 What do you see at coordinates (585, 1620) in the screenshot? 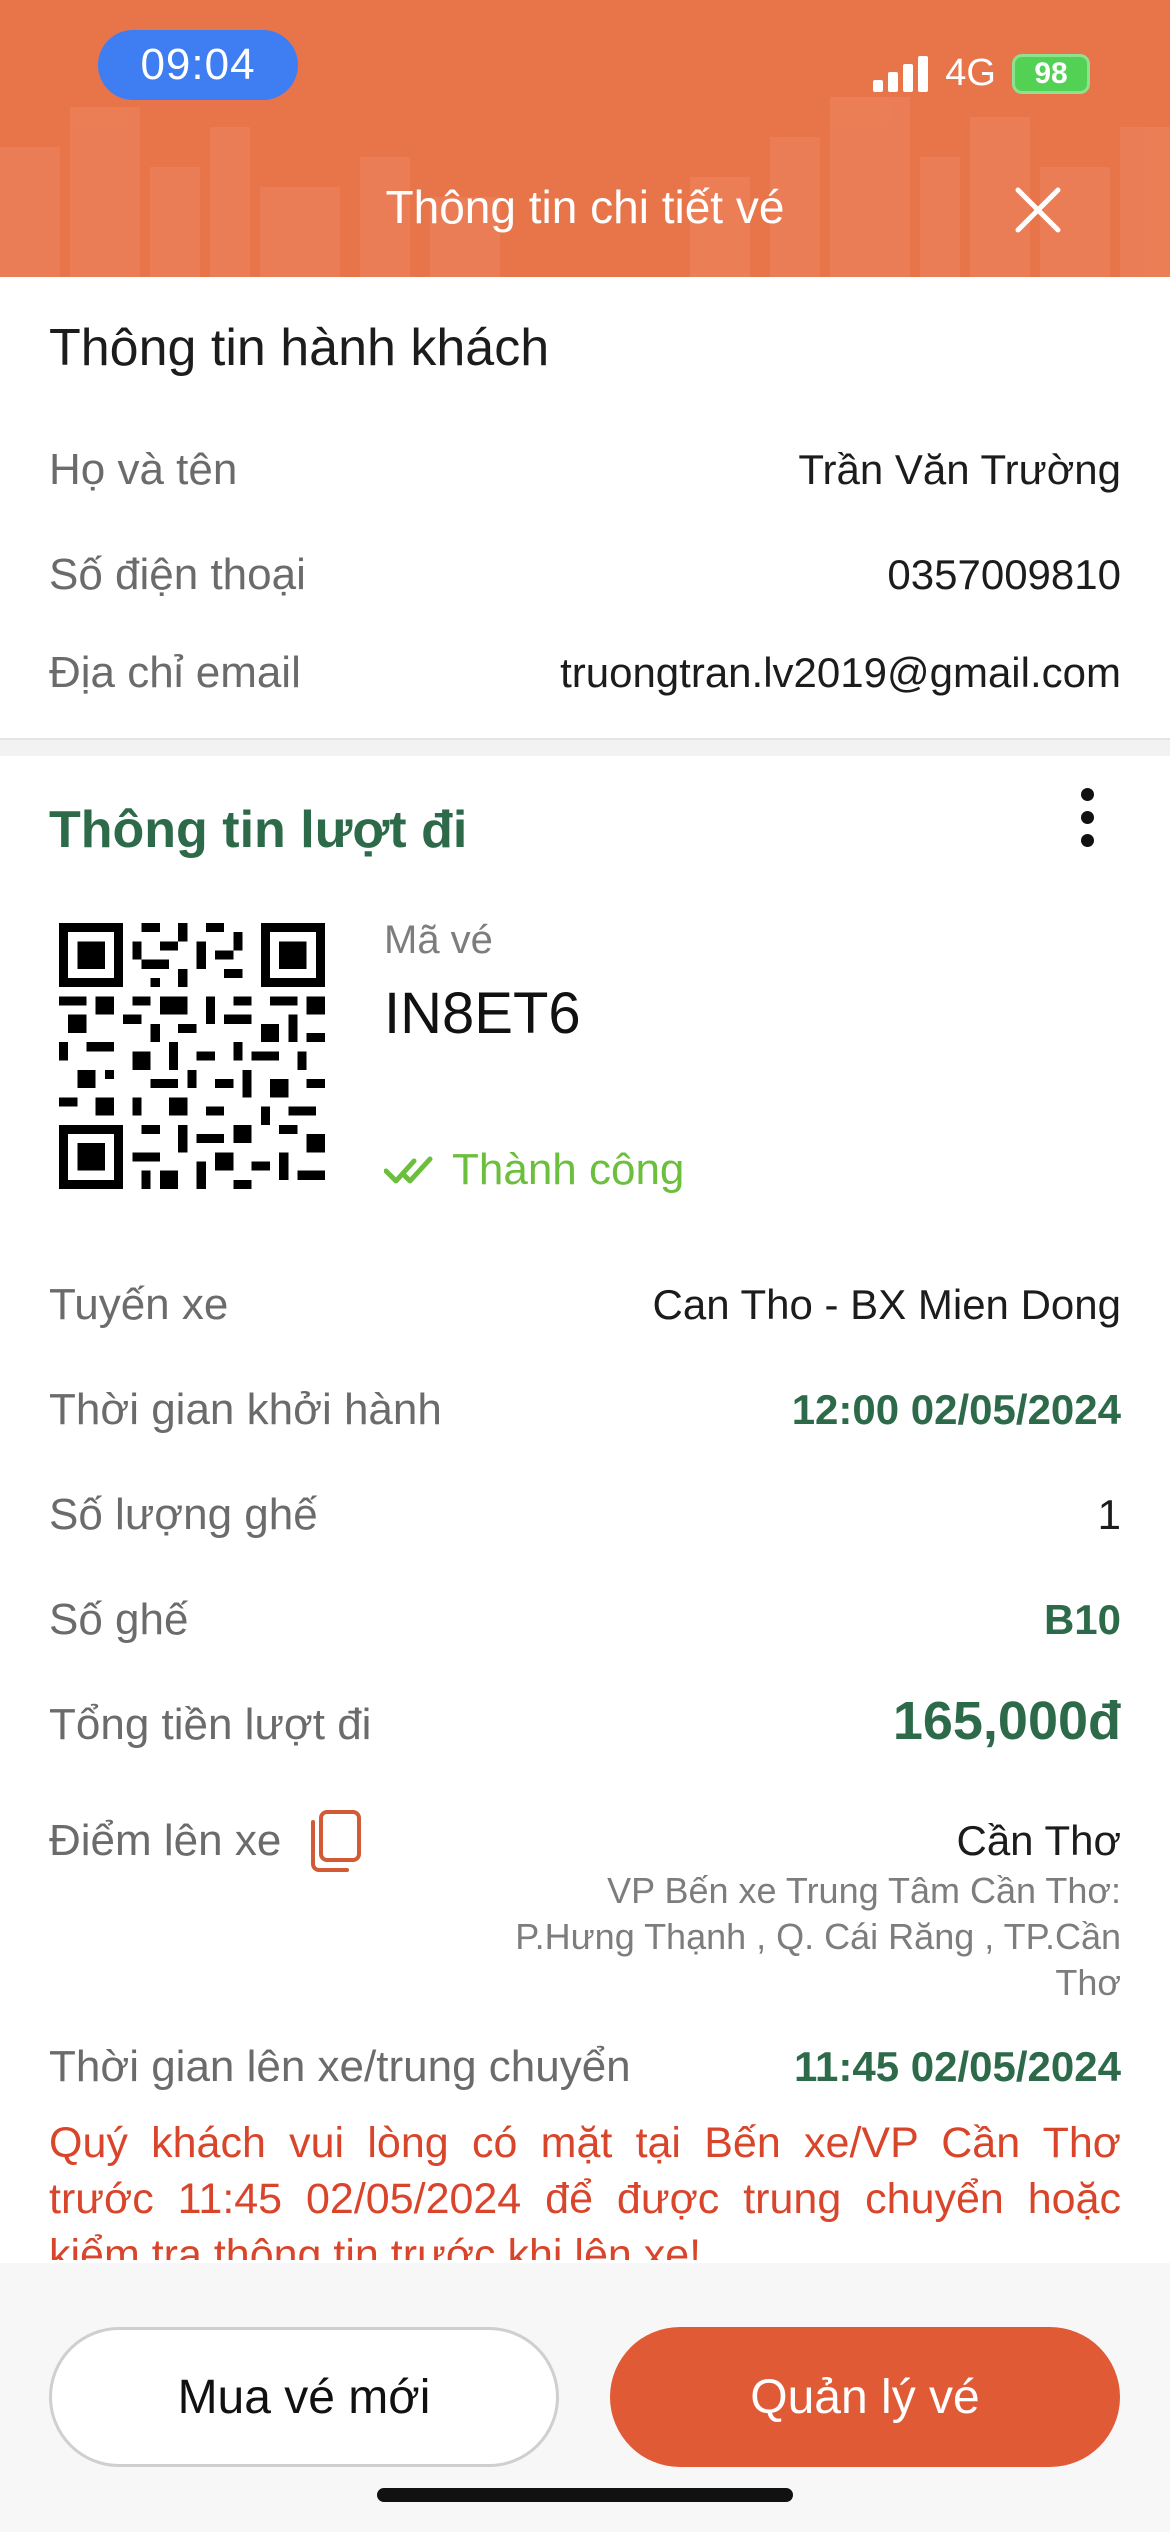
I see `seat-row: Số ghế B10` at bounding box center [585, 1620].